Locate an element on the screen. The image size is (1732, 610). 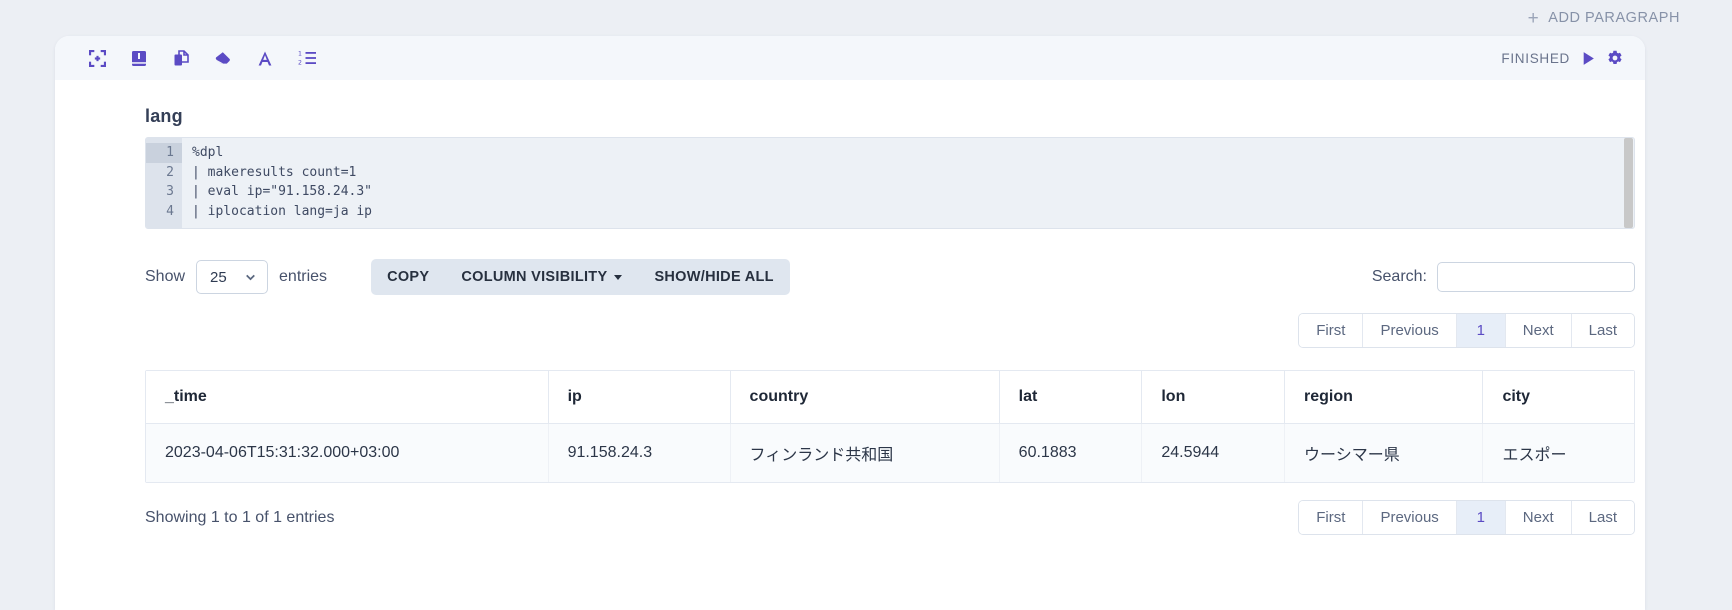
pagination-bottom: First Previous 1 Next Last is located at coordinates (1466, 517).